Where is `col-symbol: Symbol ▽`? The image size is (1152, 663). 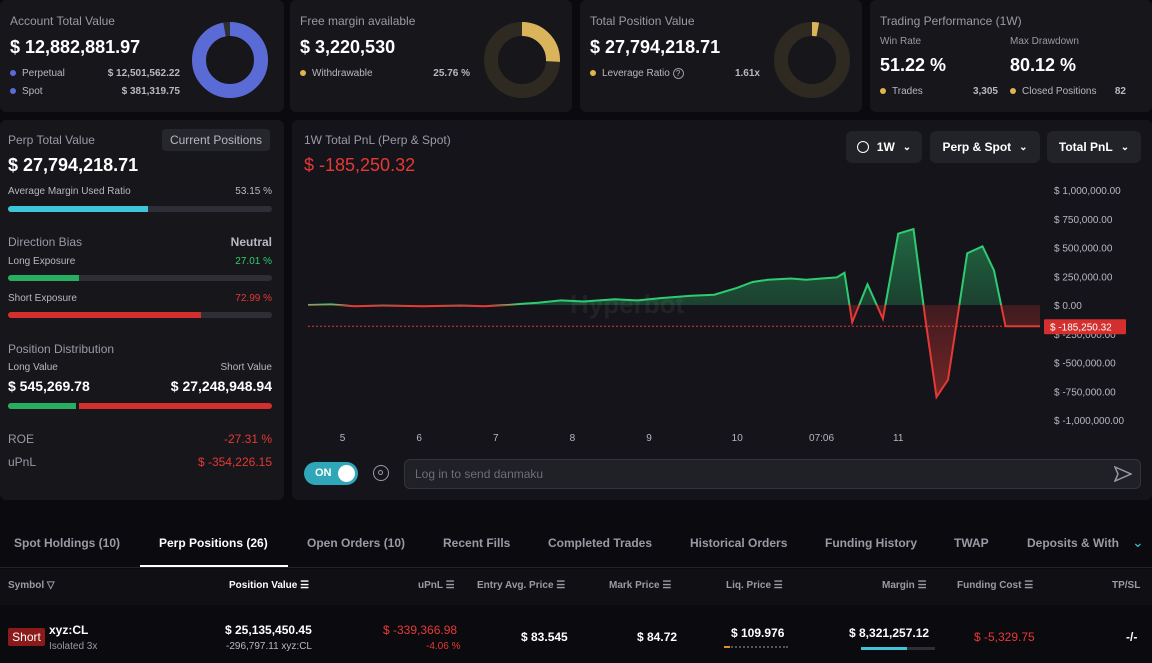 col-symbol: Symbol ▽ is located at coordinates (31, 585).